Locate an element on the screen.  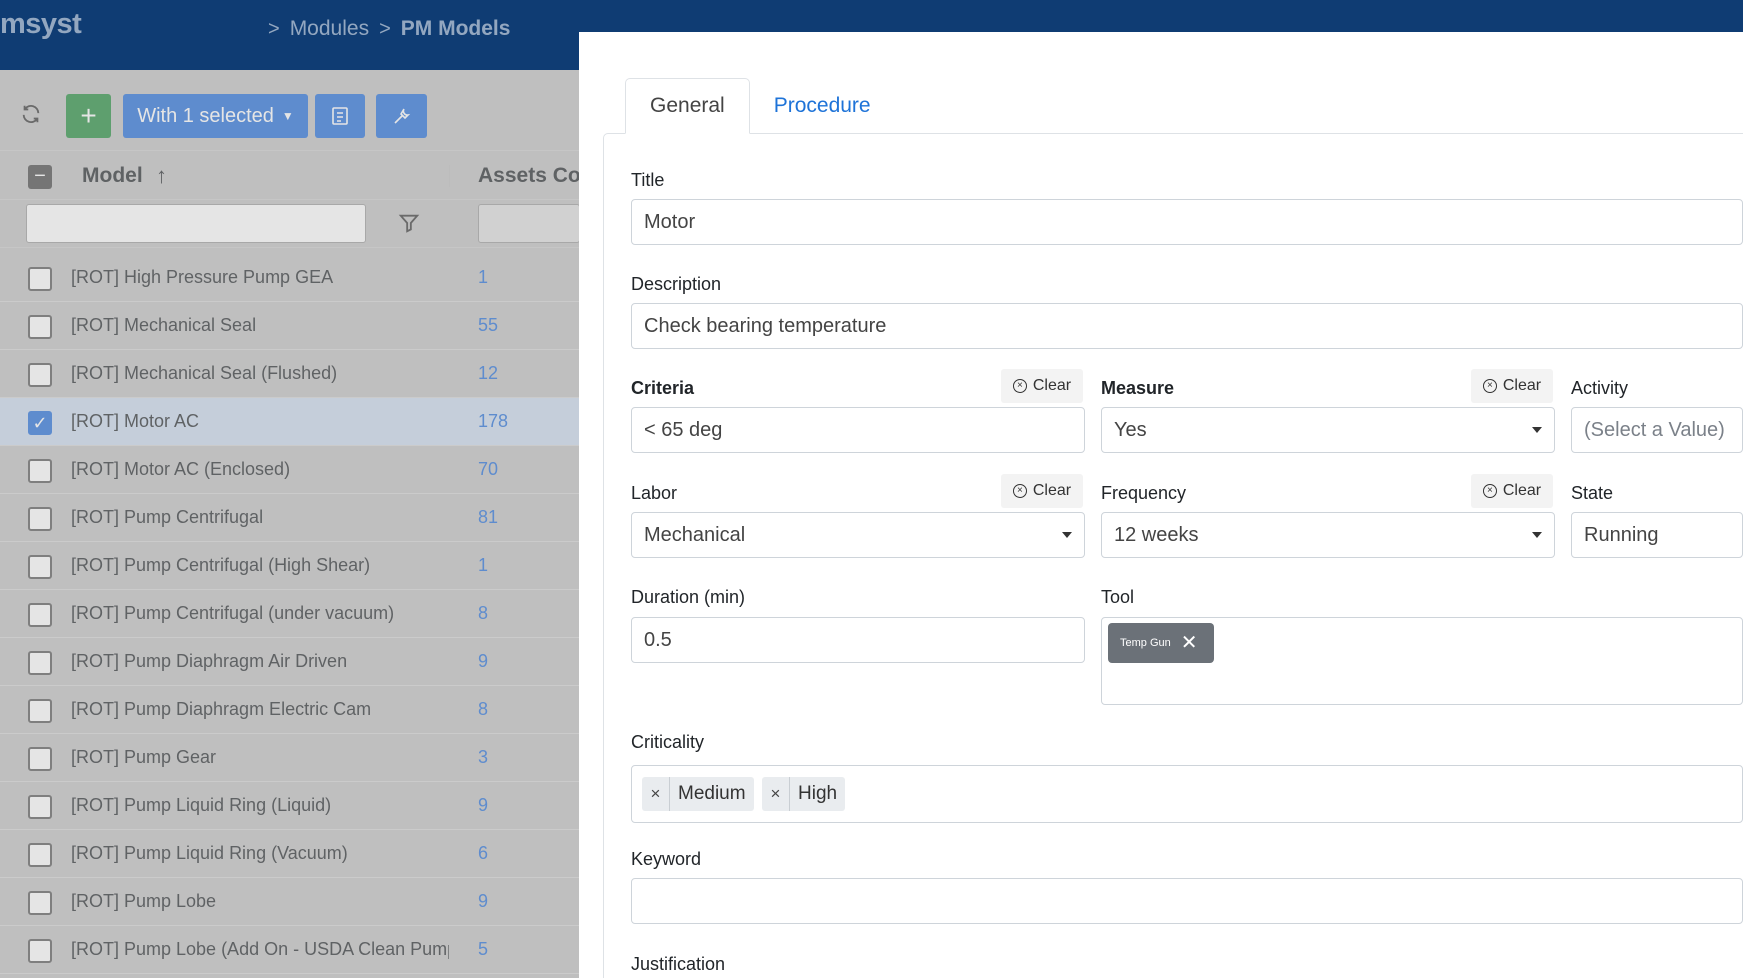
table-row: [ROT] Pump Centrifugal (High Shear) 1 is located at coordinates (290, 566).